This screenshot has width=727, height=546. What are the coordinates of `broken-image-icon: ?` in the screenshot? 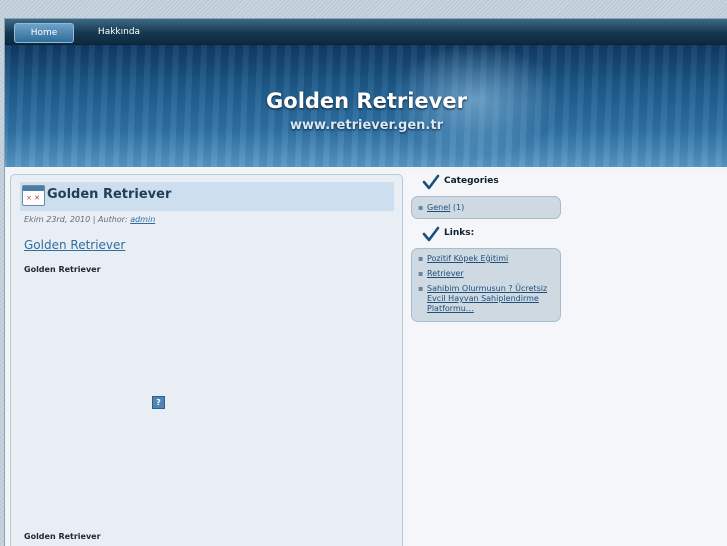 It's located at (158, 402).